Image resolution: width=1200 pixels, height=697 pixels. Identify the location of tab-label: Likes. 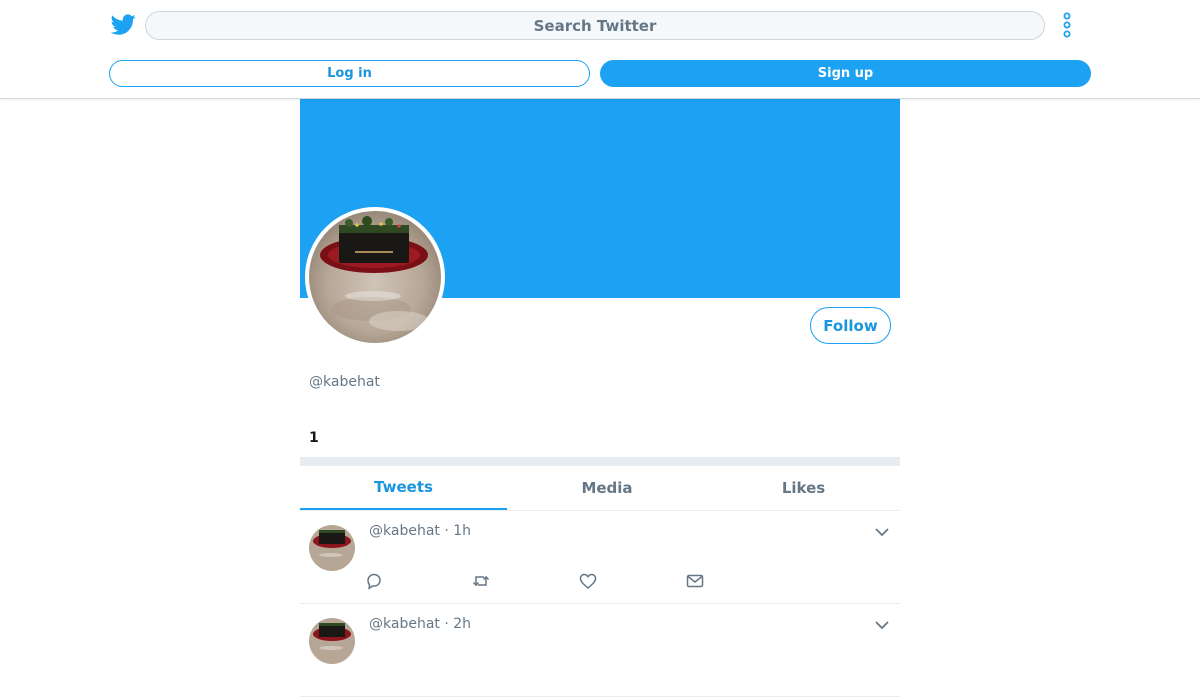
(803, 488).